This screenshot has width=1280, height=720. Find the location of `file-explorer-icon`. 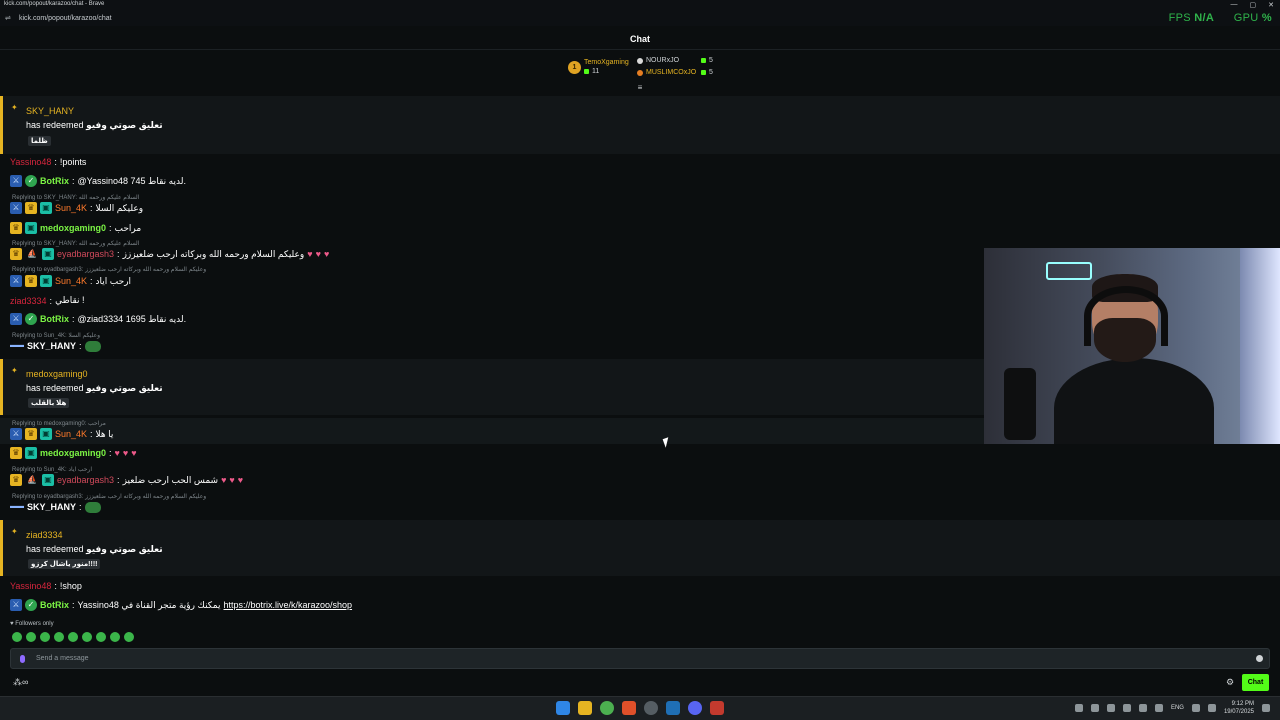

file-explorer-icon is located at coordinates (585, 708).